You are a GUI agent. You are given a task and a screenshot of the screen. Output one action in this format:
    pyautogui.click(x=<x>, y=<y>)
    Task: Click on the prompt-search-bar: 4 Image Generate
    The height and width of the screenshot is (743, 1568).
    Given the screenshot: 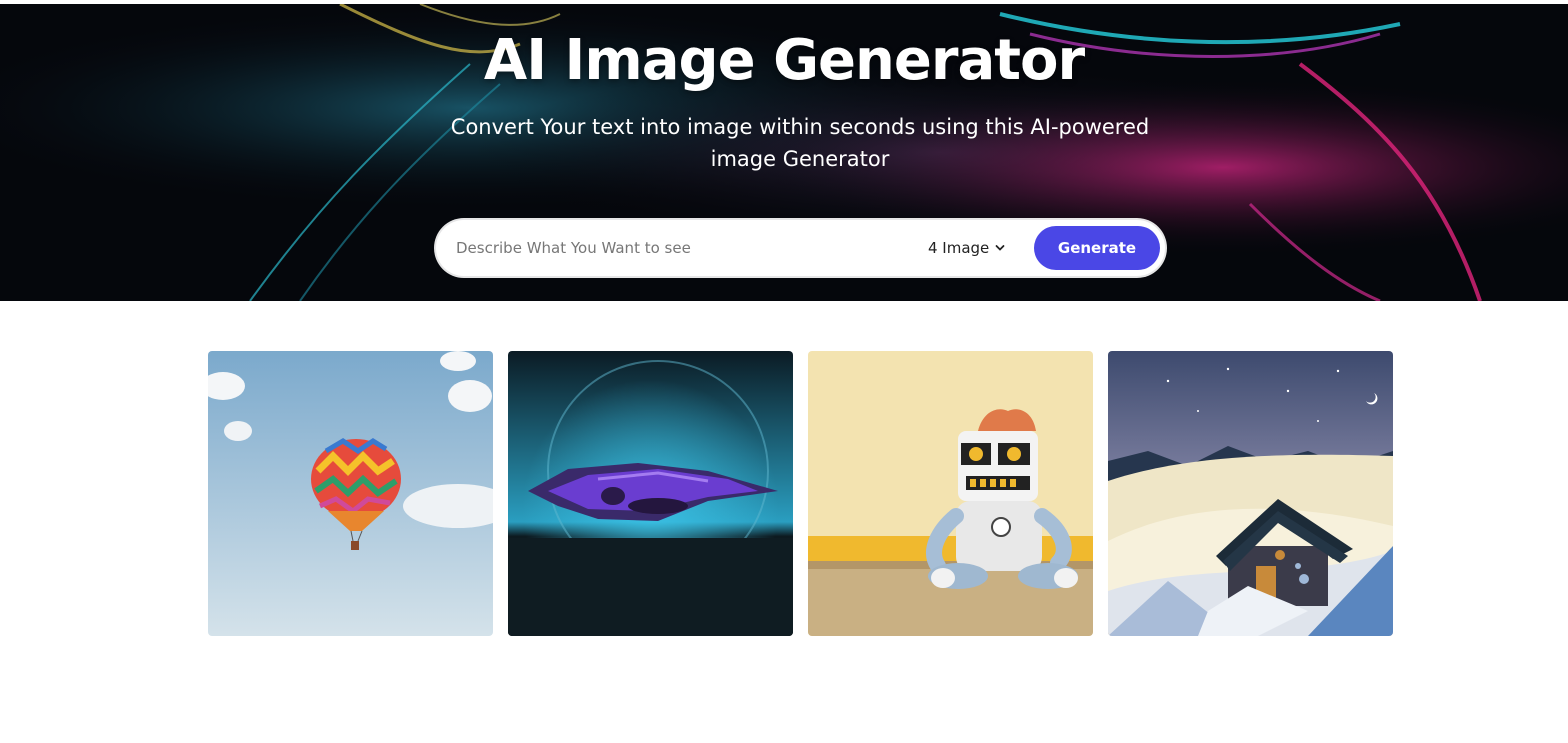 What is the action you would take?
    pyautogui.click(x=800, y=248)
    